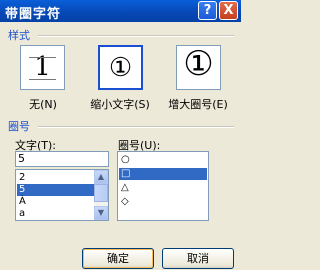 This screenshot has width=320, height=270. Describe the element at coordinates (62, 159) in the screenshot. I see `text-input: 5` at that location.